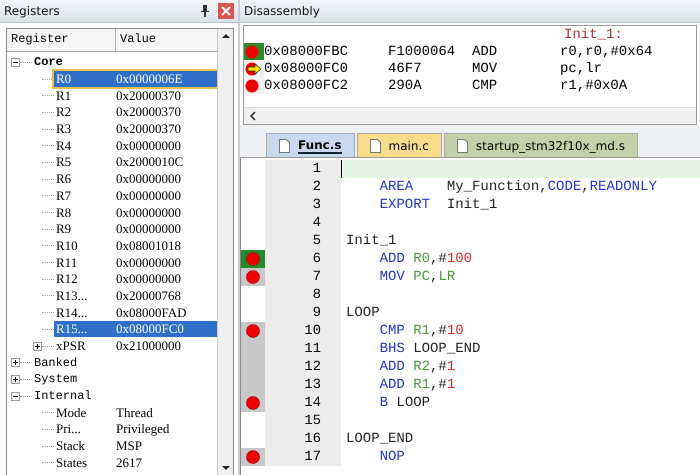 The height and width of the screenshot is (475, 700). I want to click on register-value: 0x20000768, so click(148, 296).